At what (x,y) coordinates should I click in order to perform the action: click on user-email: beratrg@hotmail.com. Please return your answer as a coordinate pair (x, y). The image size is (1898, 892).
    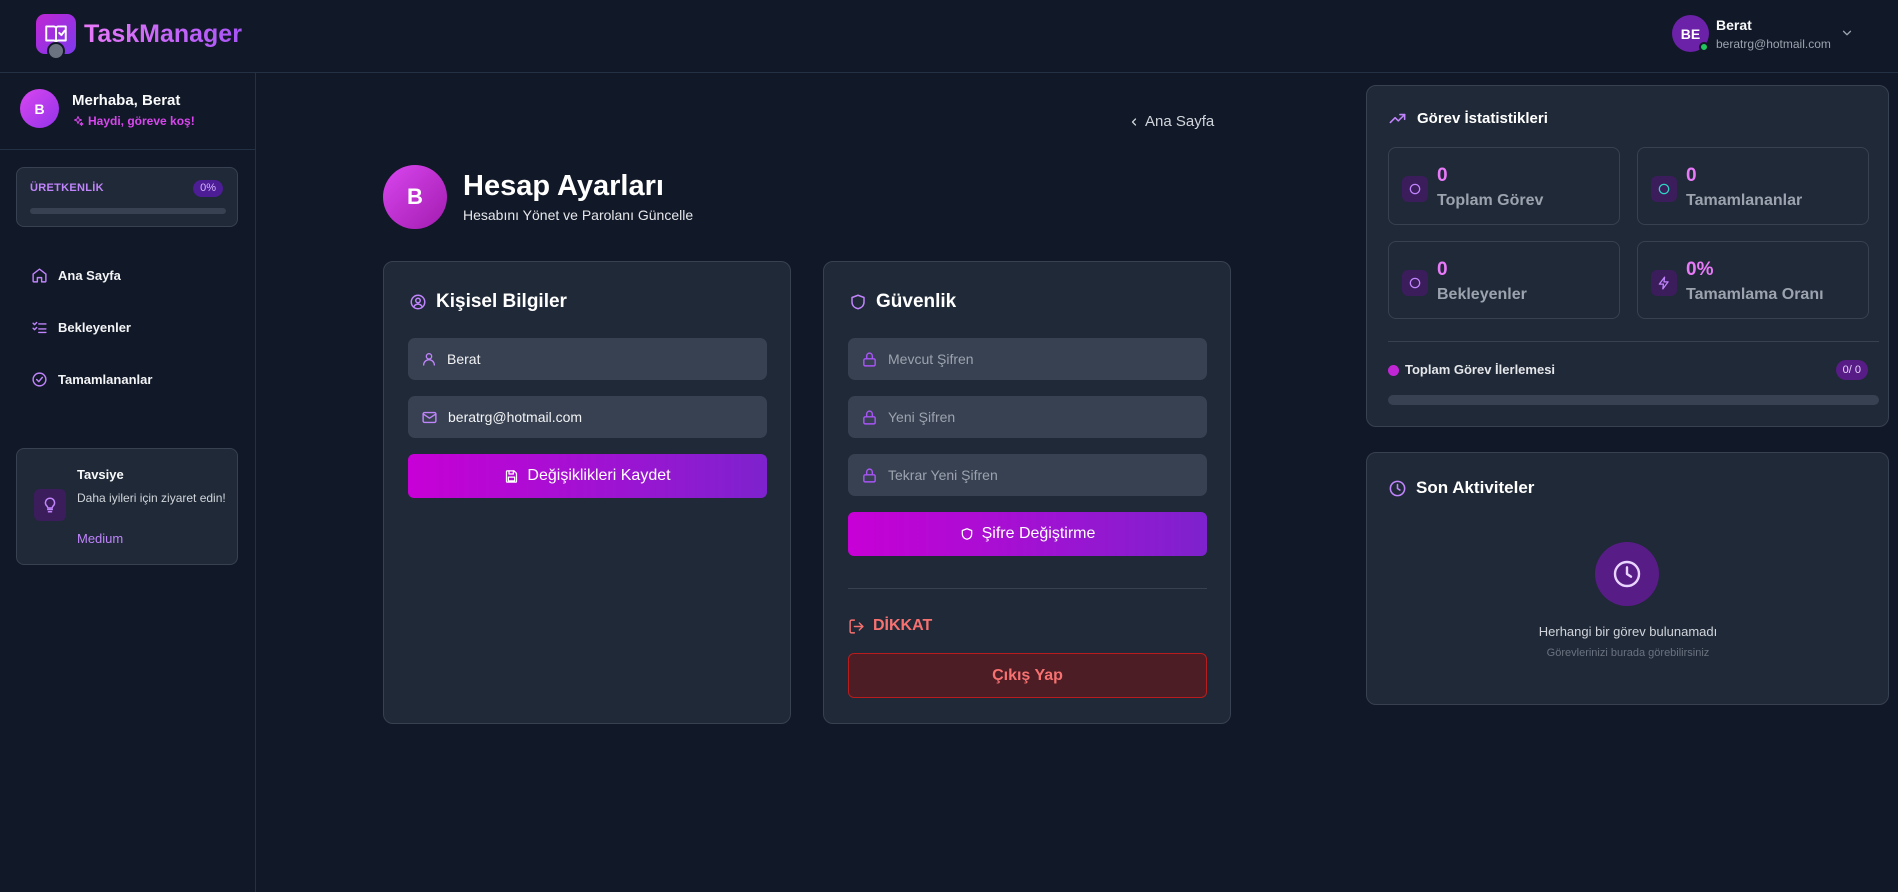
    Looking at the image, I should click on (1773, 44).